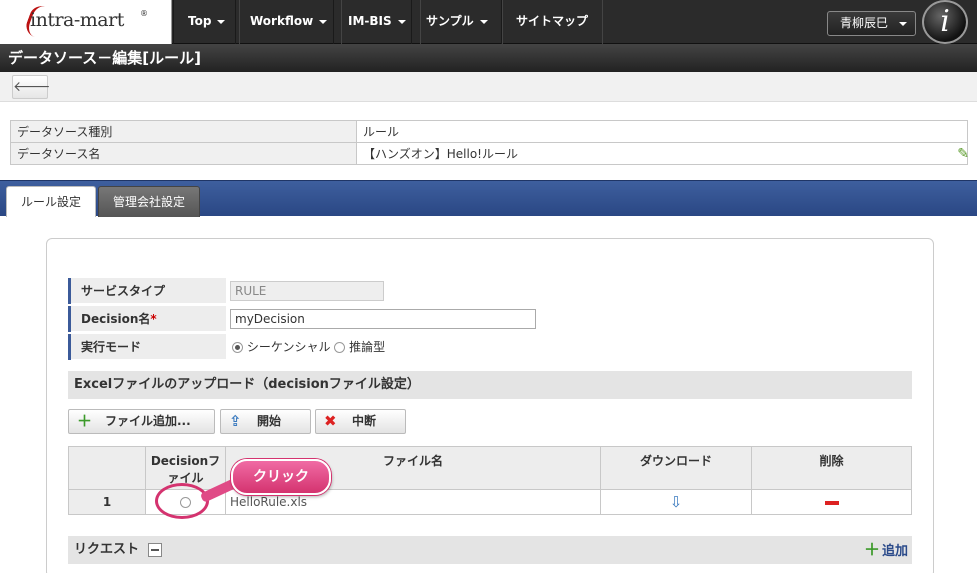 The width and height of the screenshot is (977, 573). Describe the element at coordinates (149, 201) in the screenshot. I see `tab-management-company: 管理会社設定` at that location.